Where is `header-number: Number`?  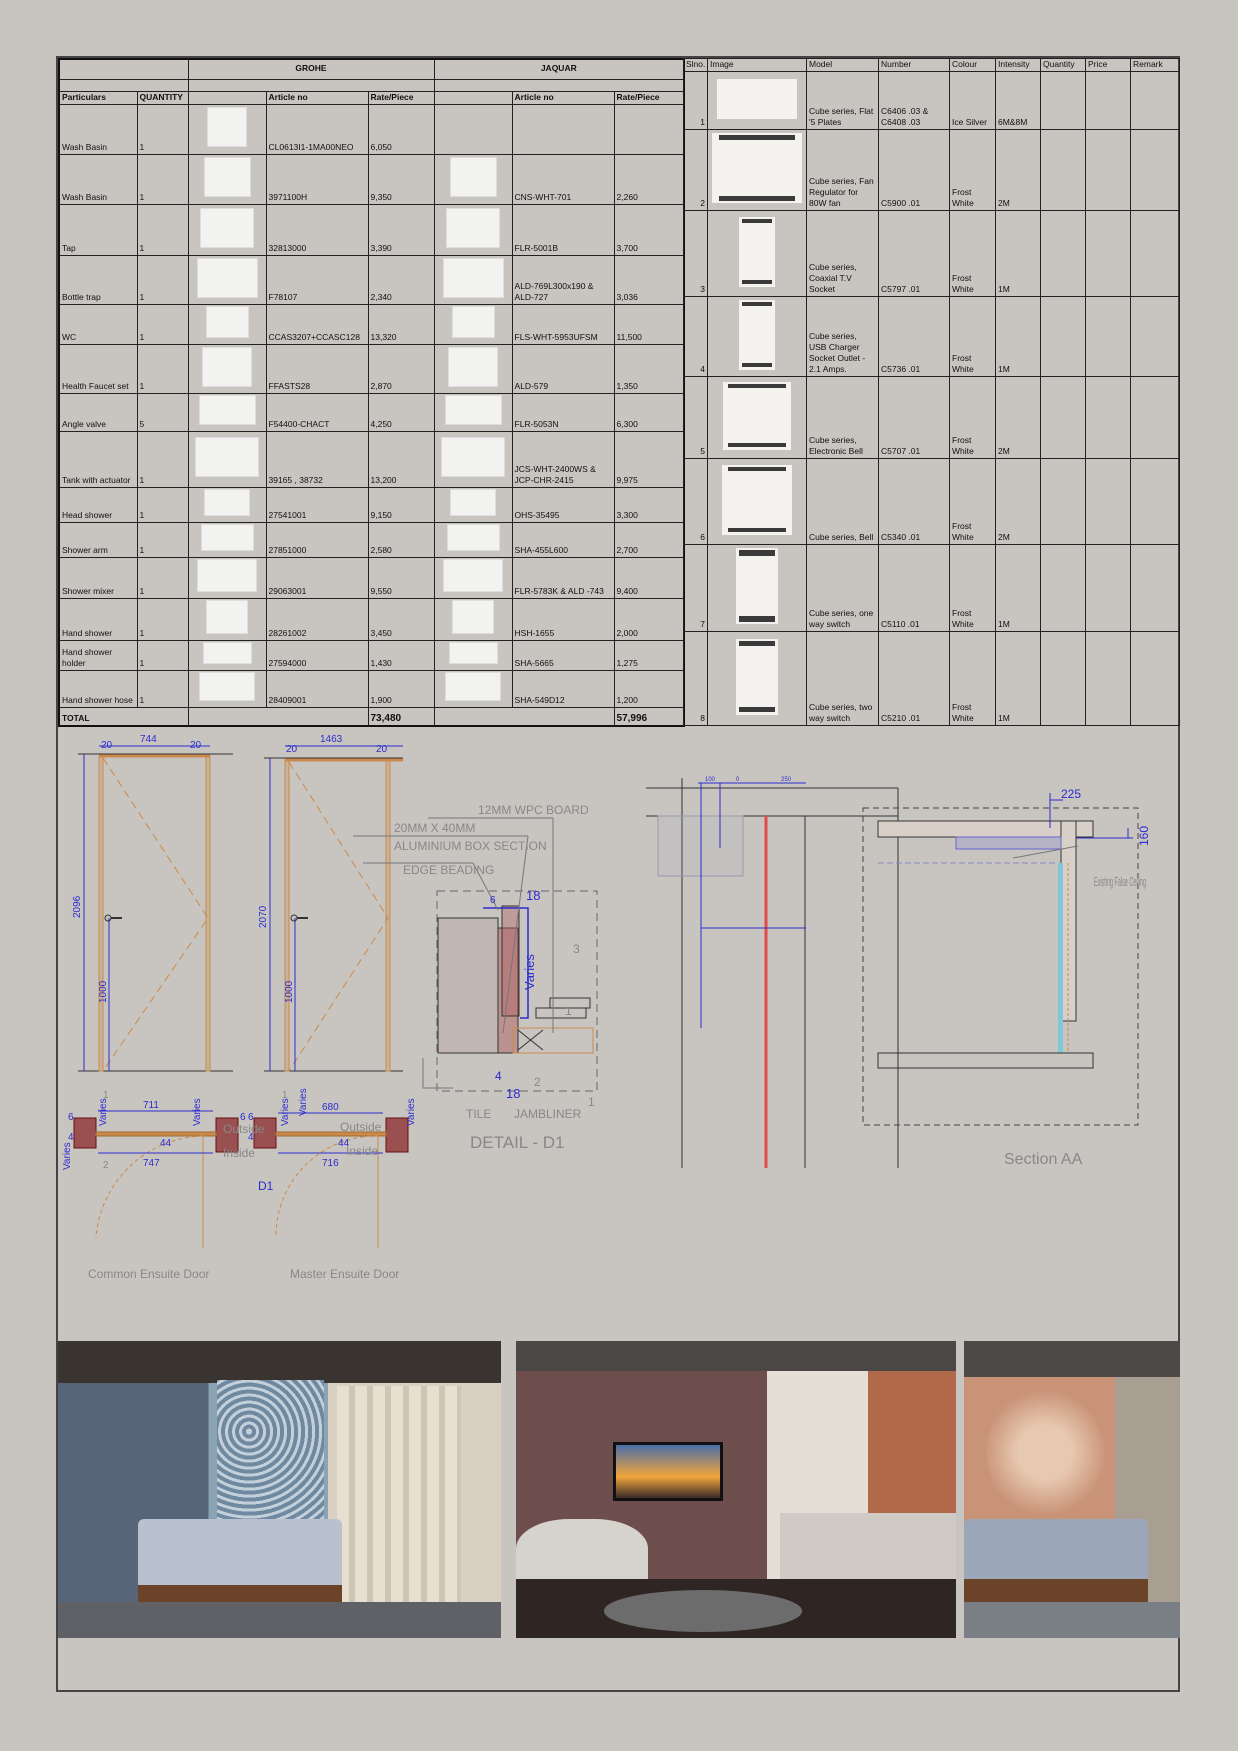 header-number: Number is located at coordinates (914, 65).